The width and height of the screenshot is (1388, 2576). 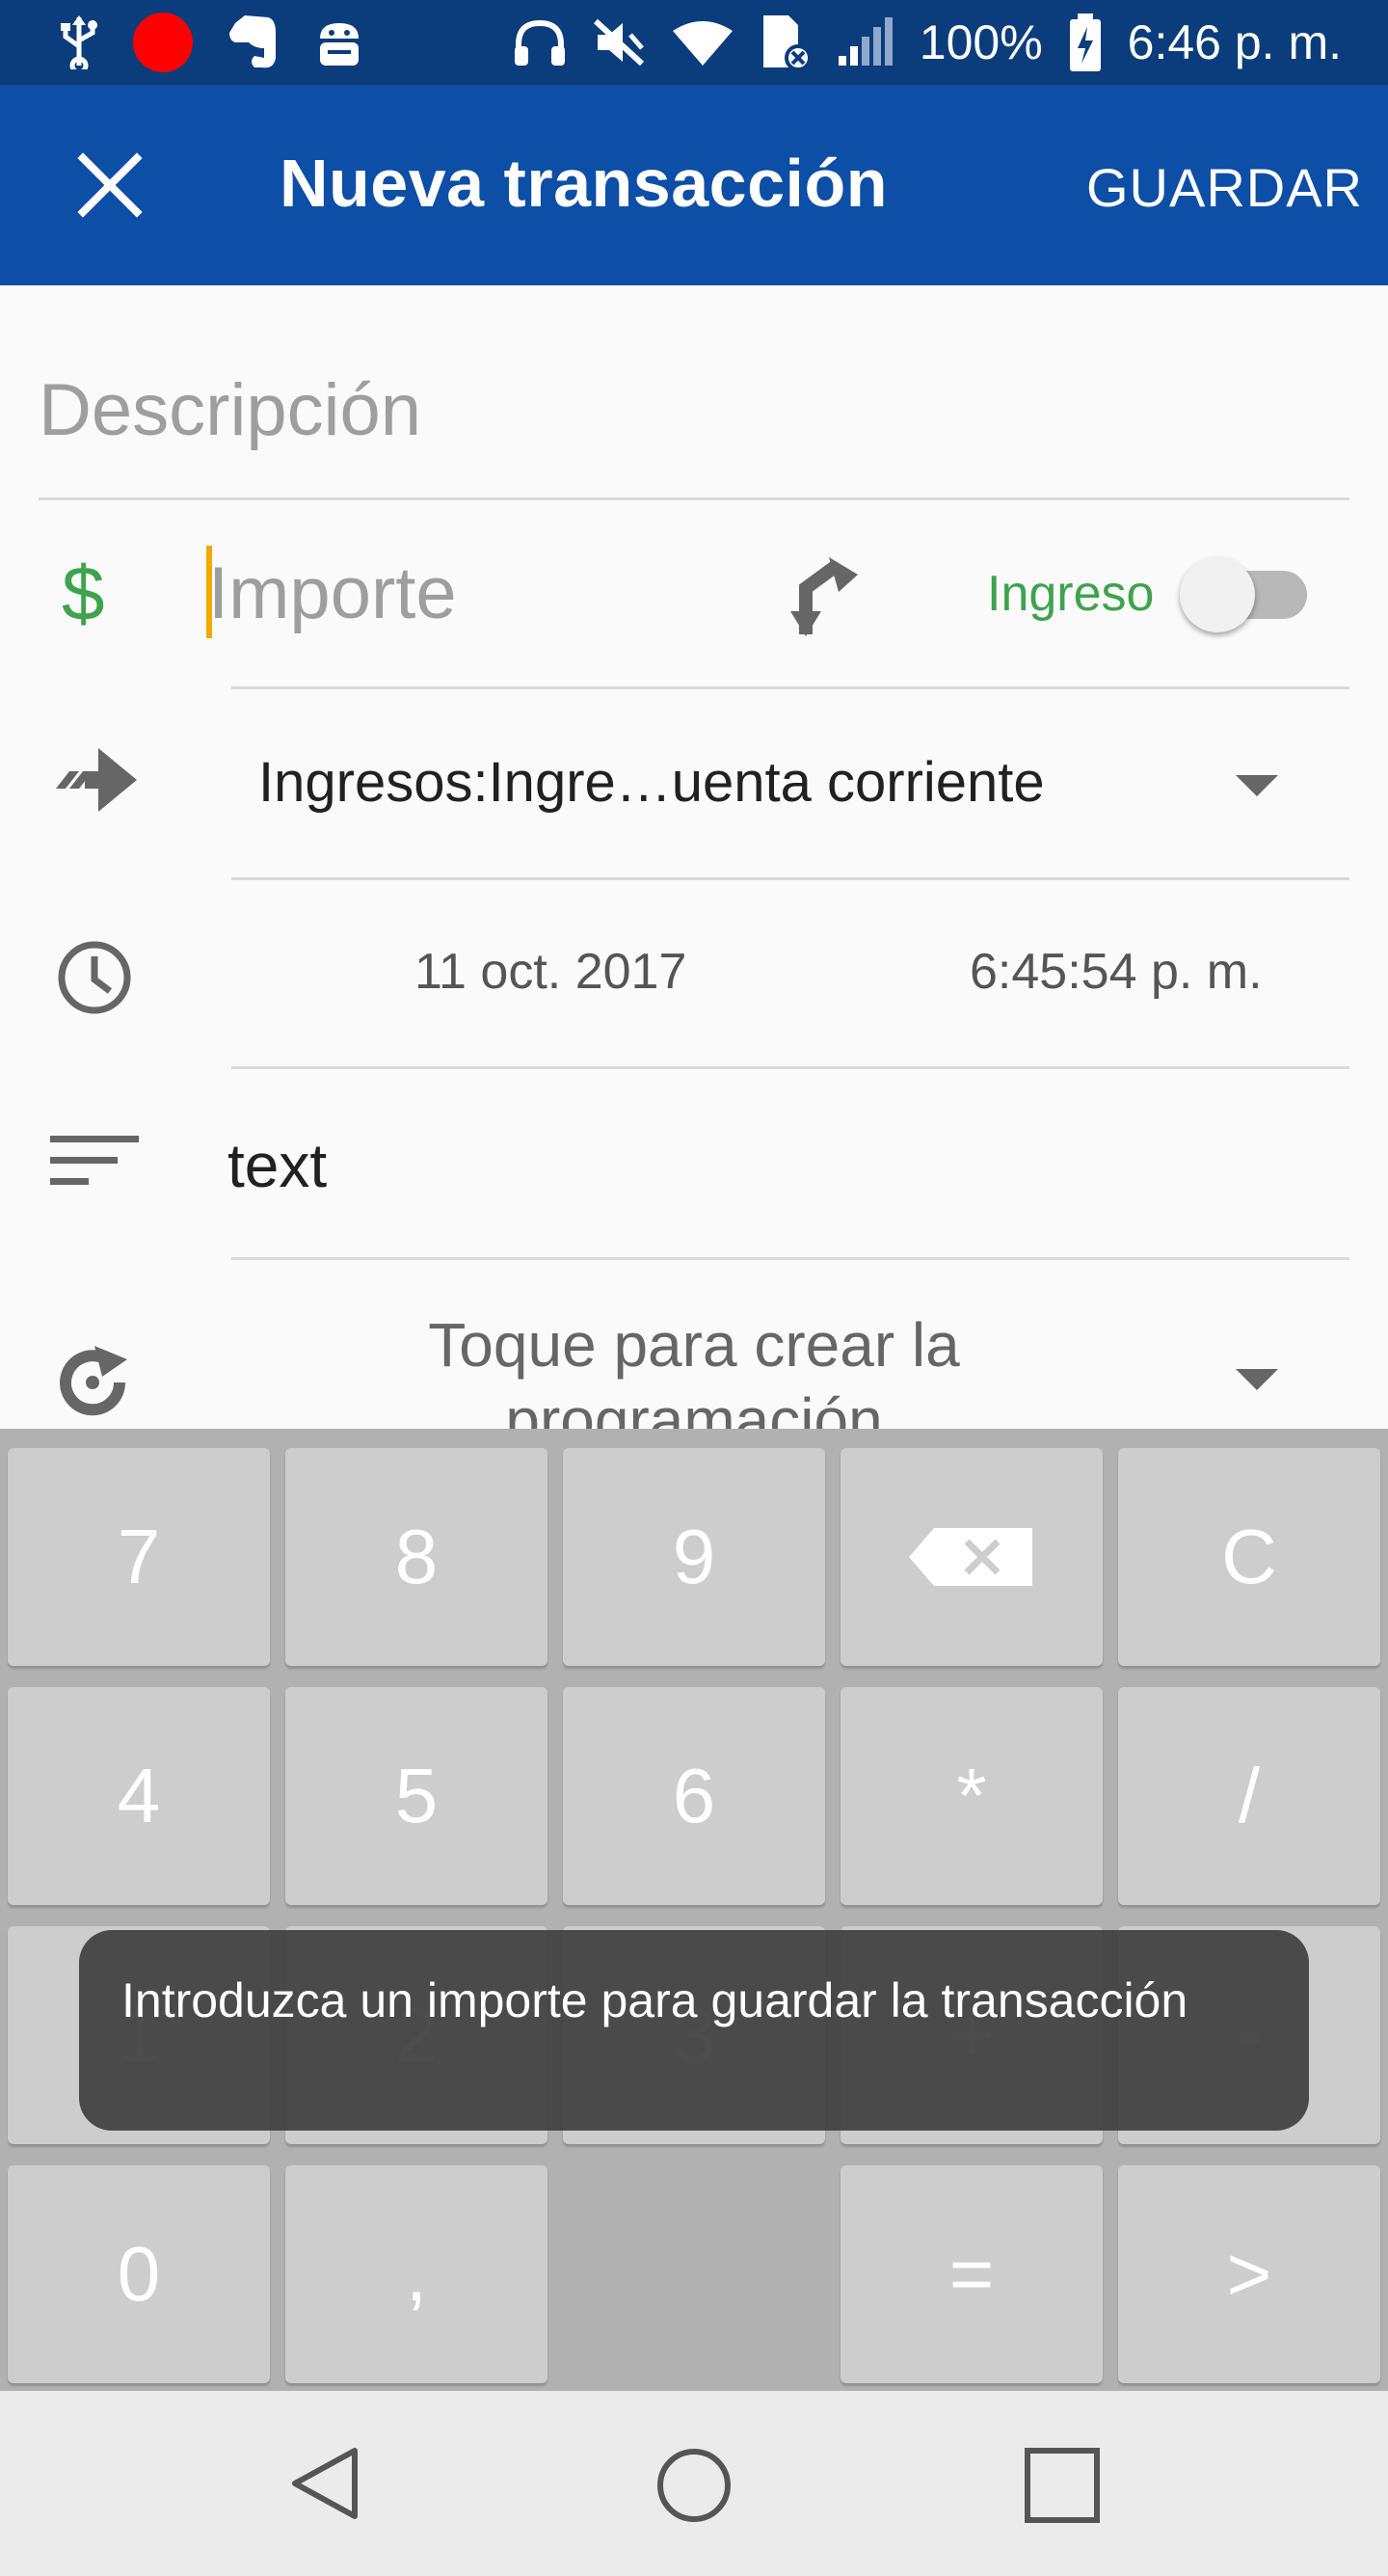 I want to click on home-nav-icon, so click(x=694, y=2486).